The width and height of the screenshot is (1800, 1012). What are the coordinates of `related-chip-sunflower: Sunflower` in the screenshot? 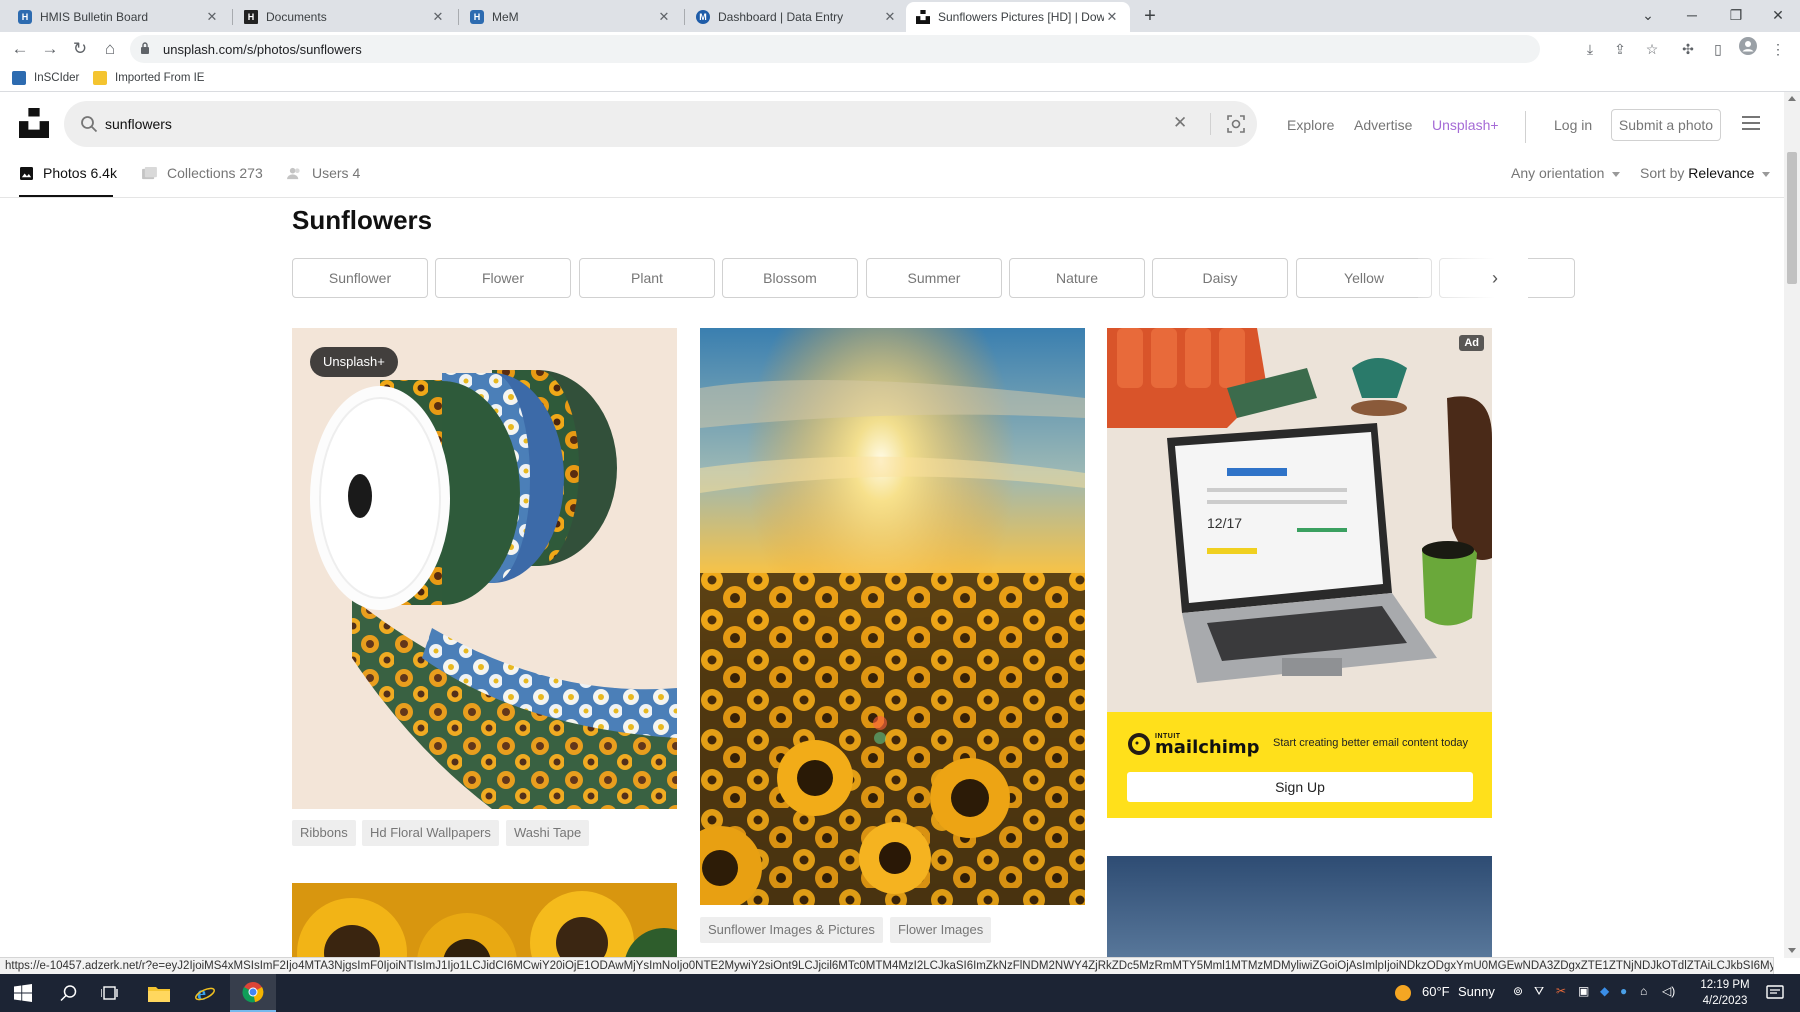 It's located at (360, 278).